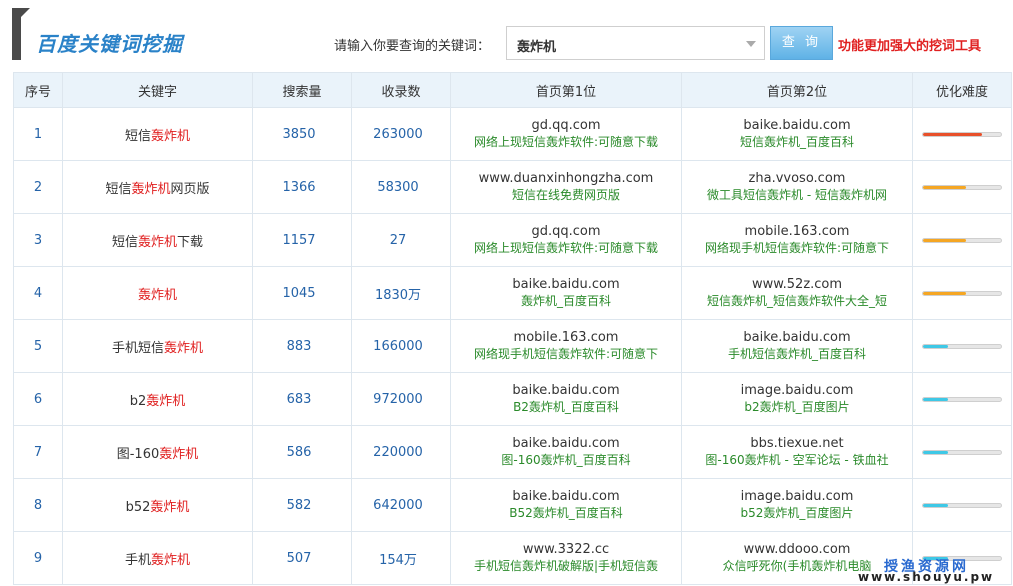 The width and height of the screenshot is (1013, 586). Describe the element at coordinates (797, 248) in the screenshot. I see `rank-2-title: 网络现手机短信轰炸软件:可随意下` at that location.